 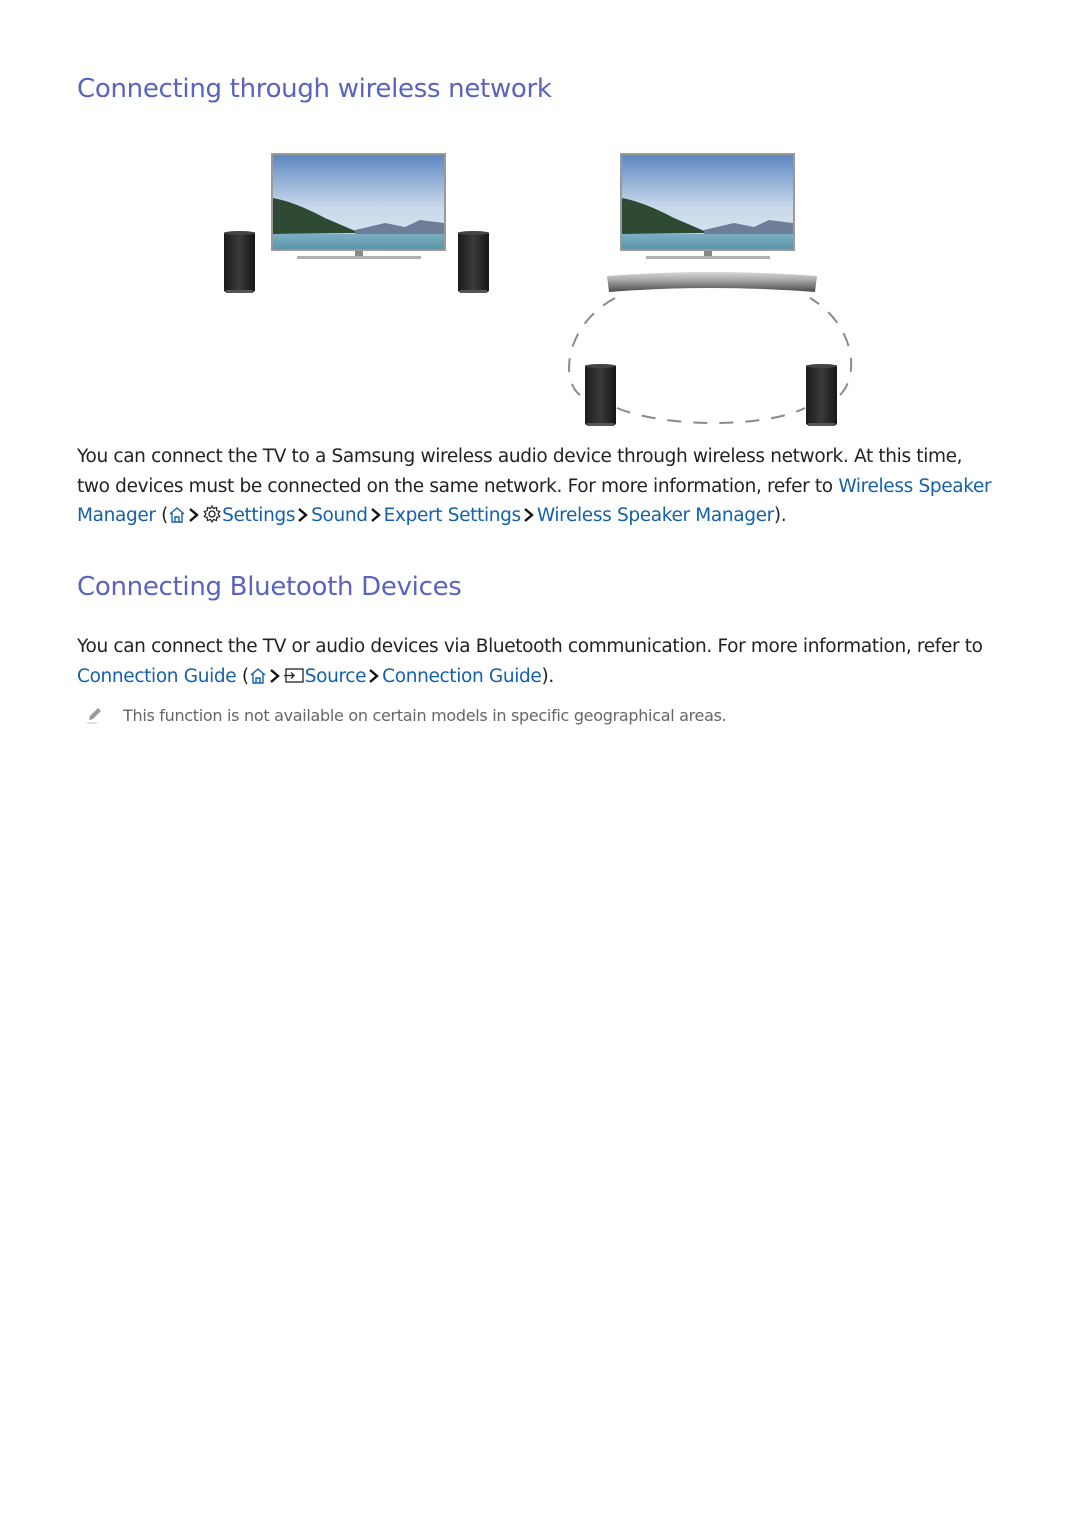 What do you see at coordinates (655, 515) in the screenshot?
I see `path-wireless-speaker-manager: Wireless Speaker Manager` at bounding box center [655, 515].